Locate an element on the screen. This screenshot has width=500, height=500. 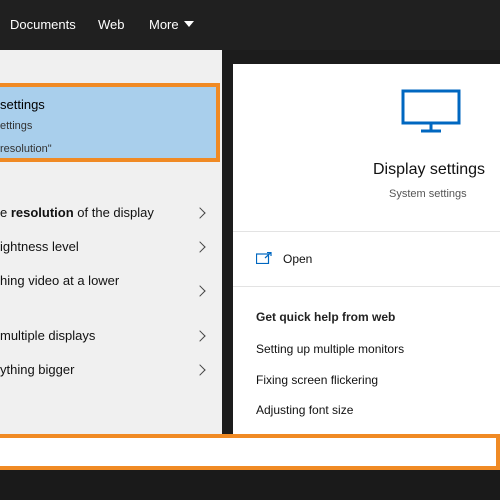
tab-documents: Documents is located at coordinates (43, 24).